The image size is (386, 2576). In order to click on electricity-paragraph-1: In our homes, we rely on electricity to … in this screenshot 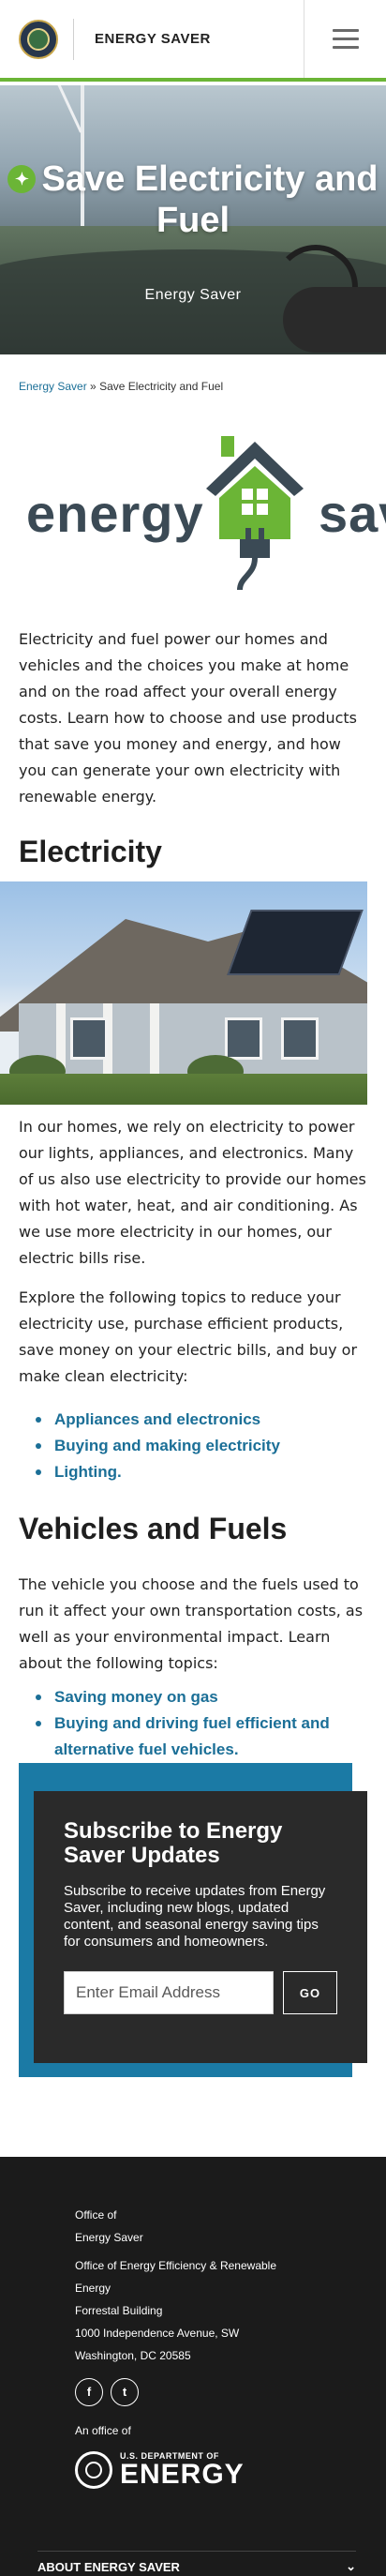, I will do `click(192, 1192)`.